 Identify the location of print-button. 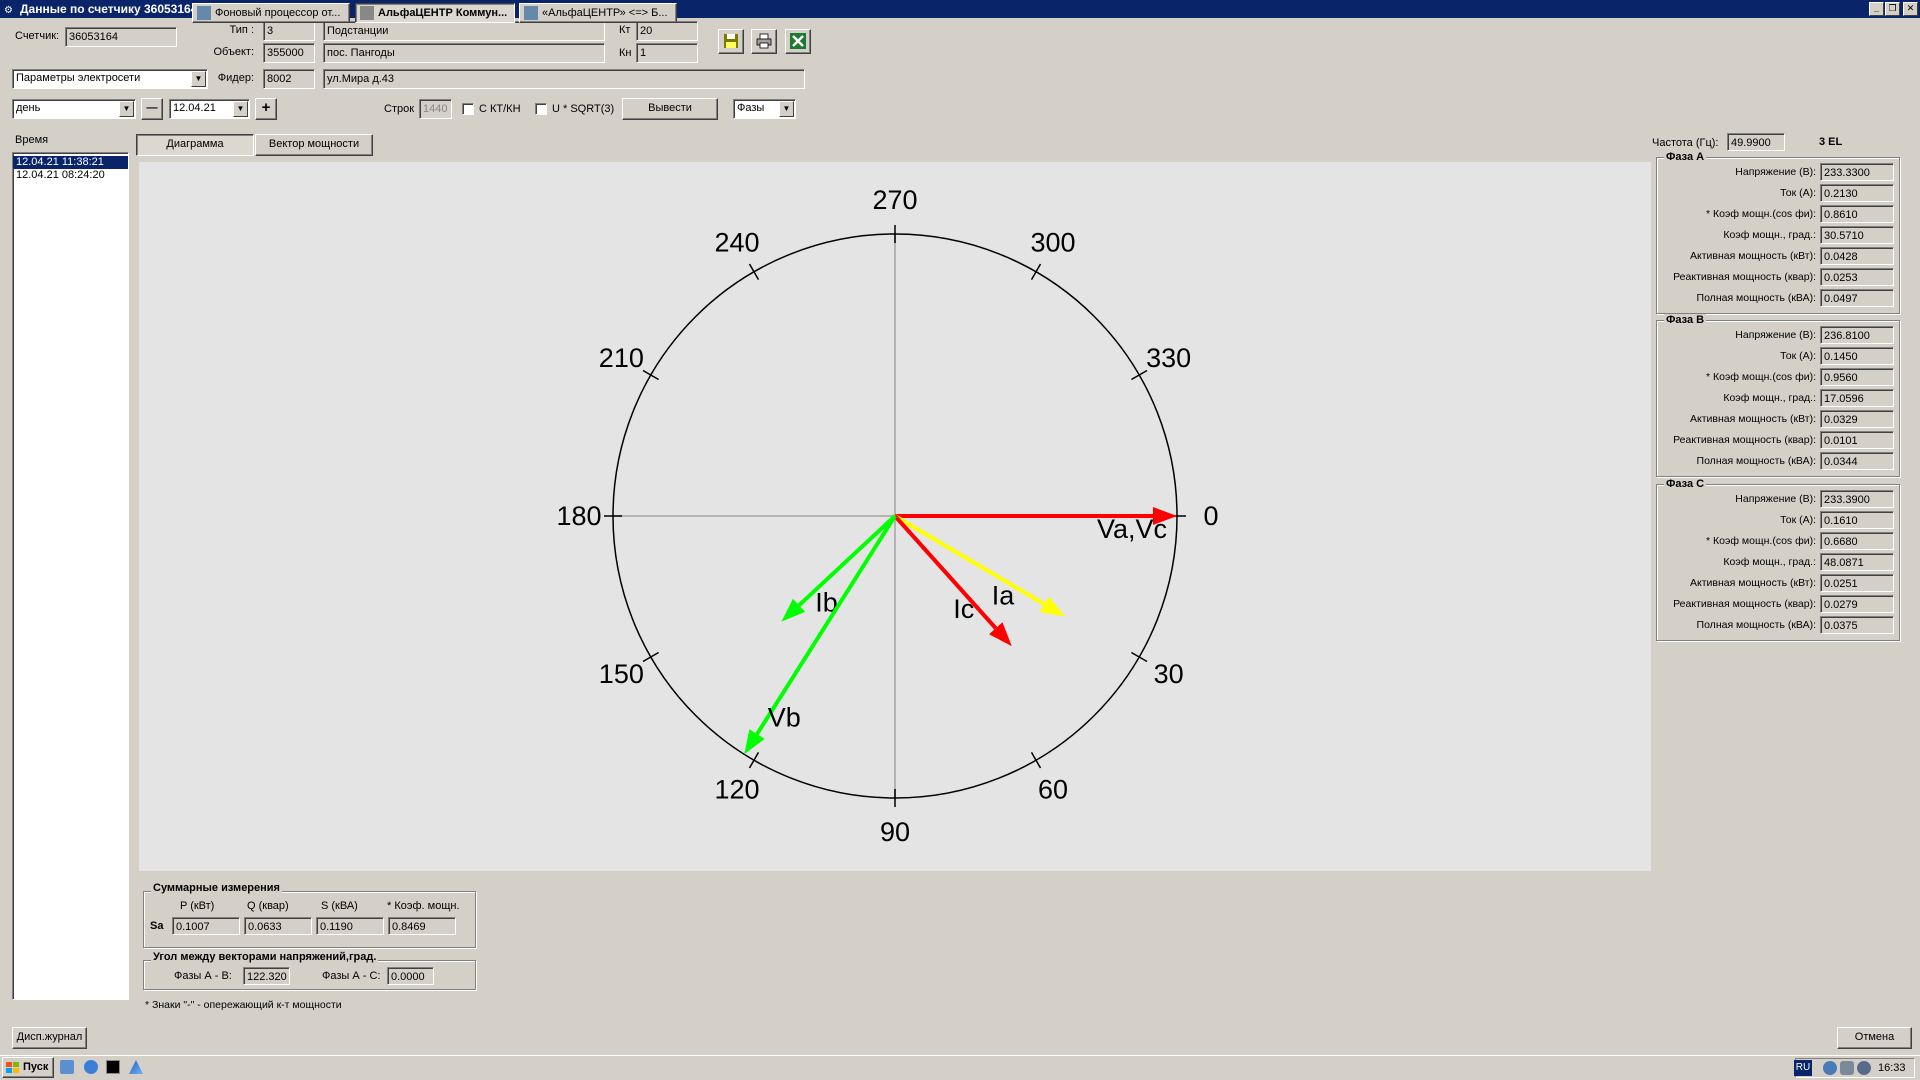
(764, 41).